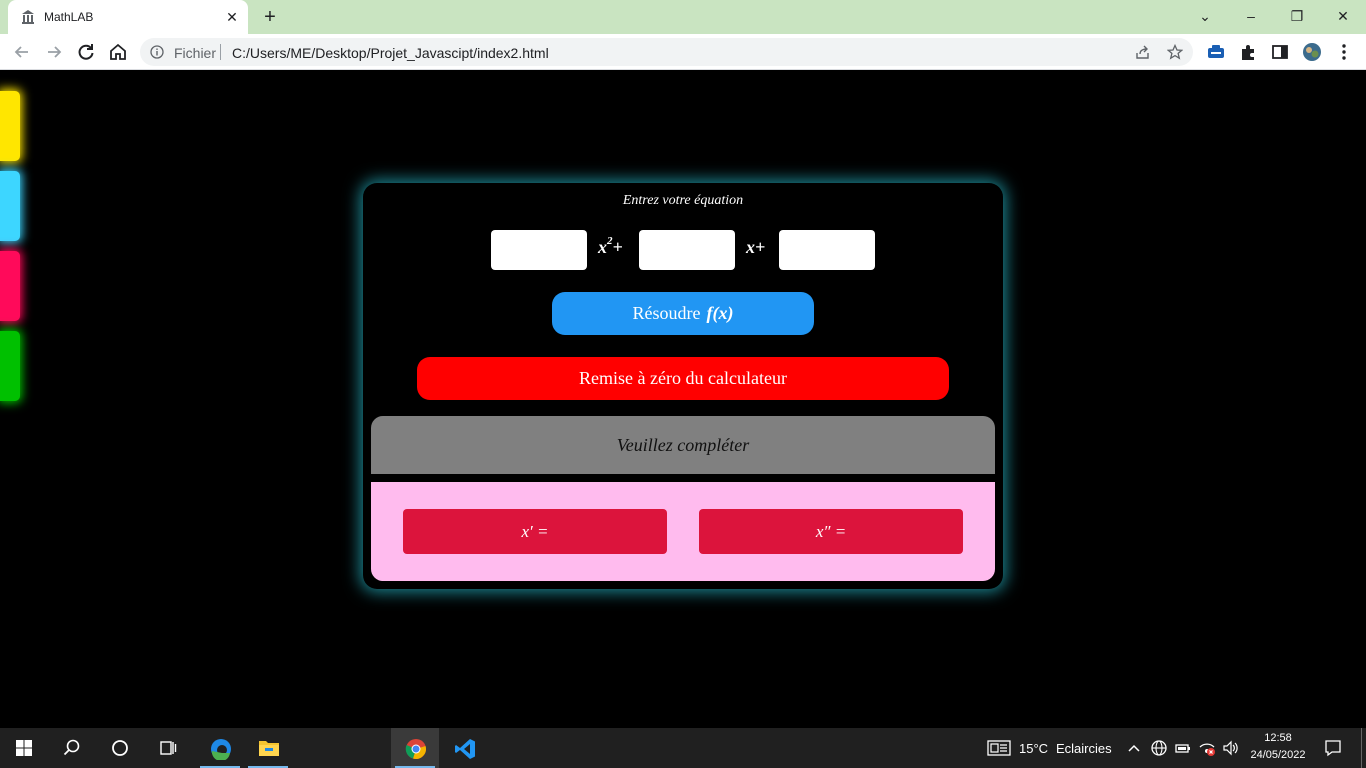 The width and height of the screenshot is (1366, 768). I want to click on side-tab-green, so click(10, 366).